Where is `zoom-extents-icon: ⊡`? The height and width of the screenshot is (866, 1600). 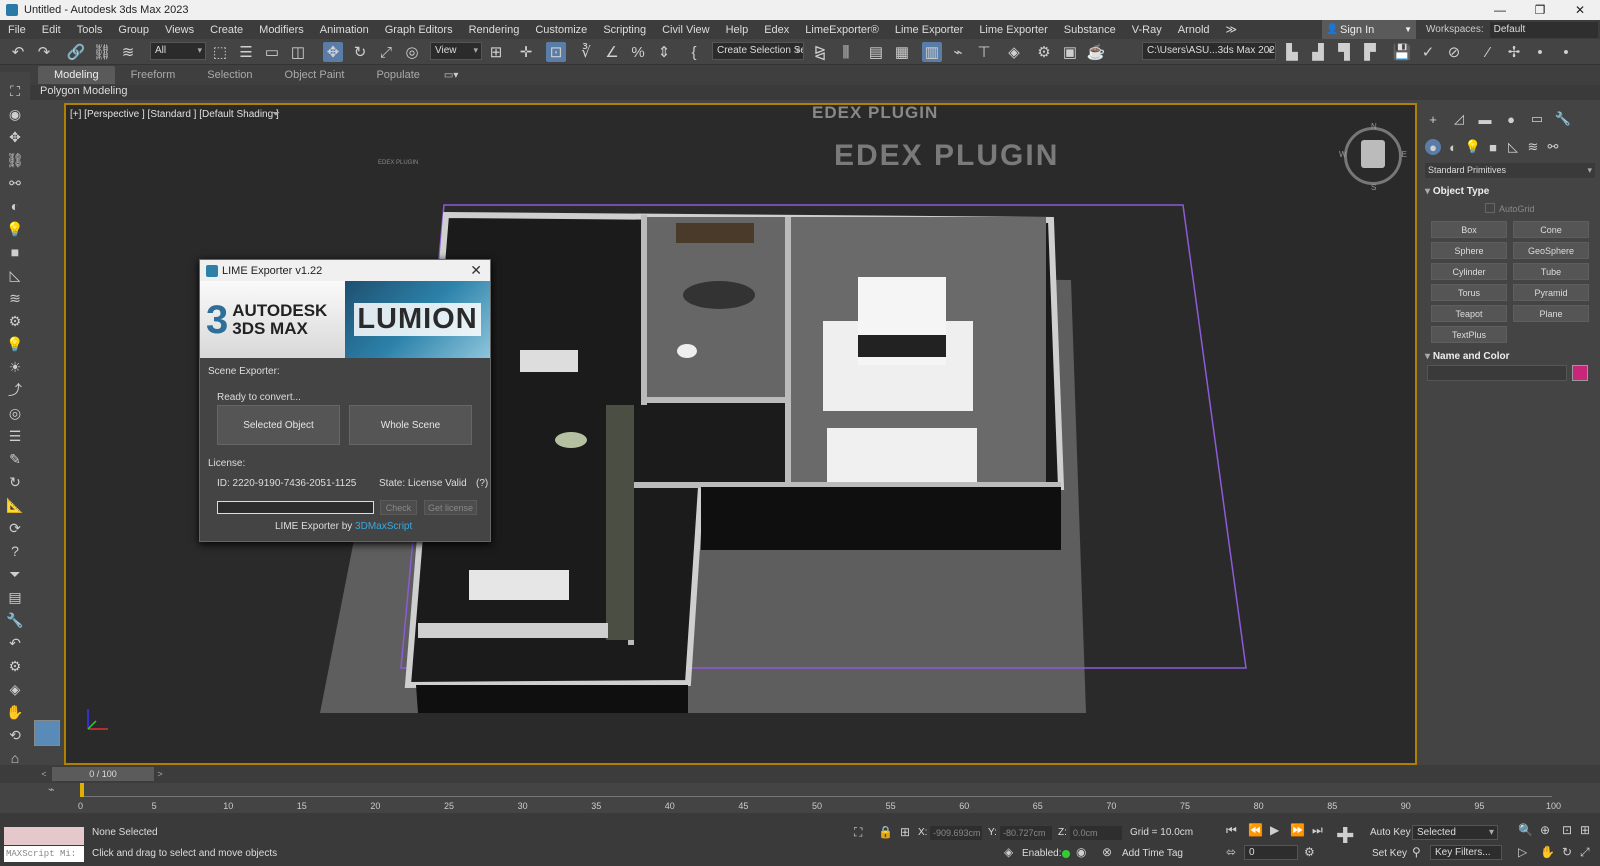
zoom-extents-icon: ⊡ is located at coordinates (1567, 830).